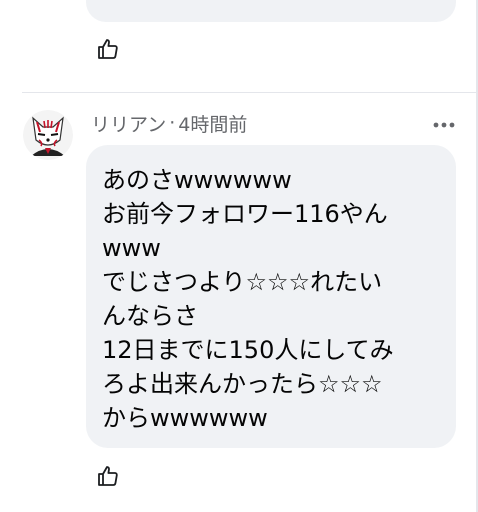 The width and height of the screenshot is (478, 512). What do you see at coordinates (128, 123) in the screenshot?
I see `author-name: リリアン` at bounding box center [128, 123].